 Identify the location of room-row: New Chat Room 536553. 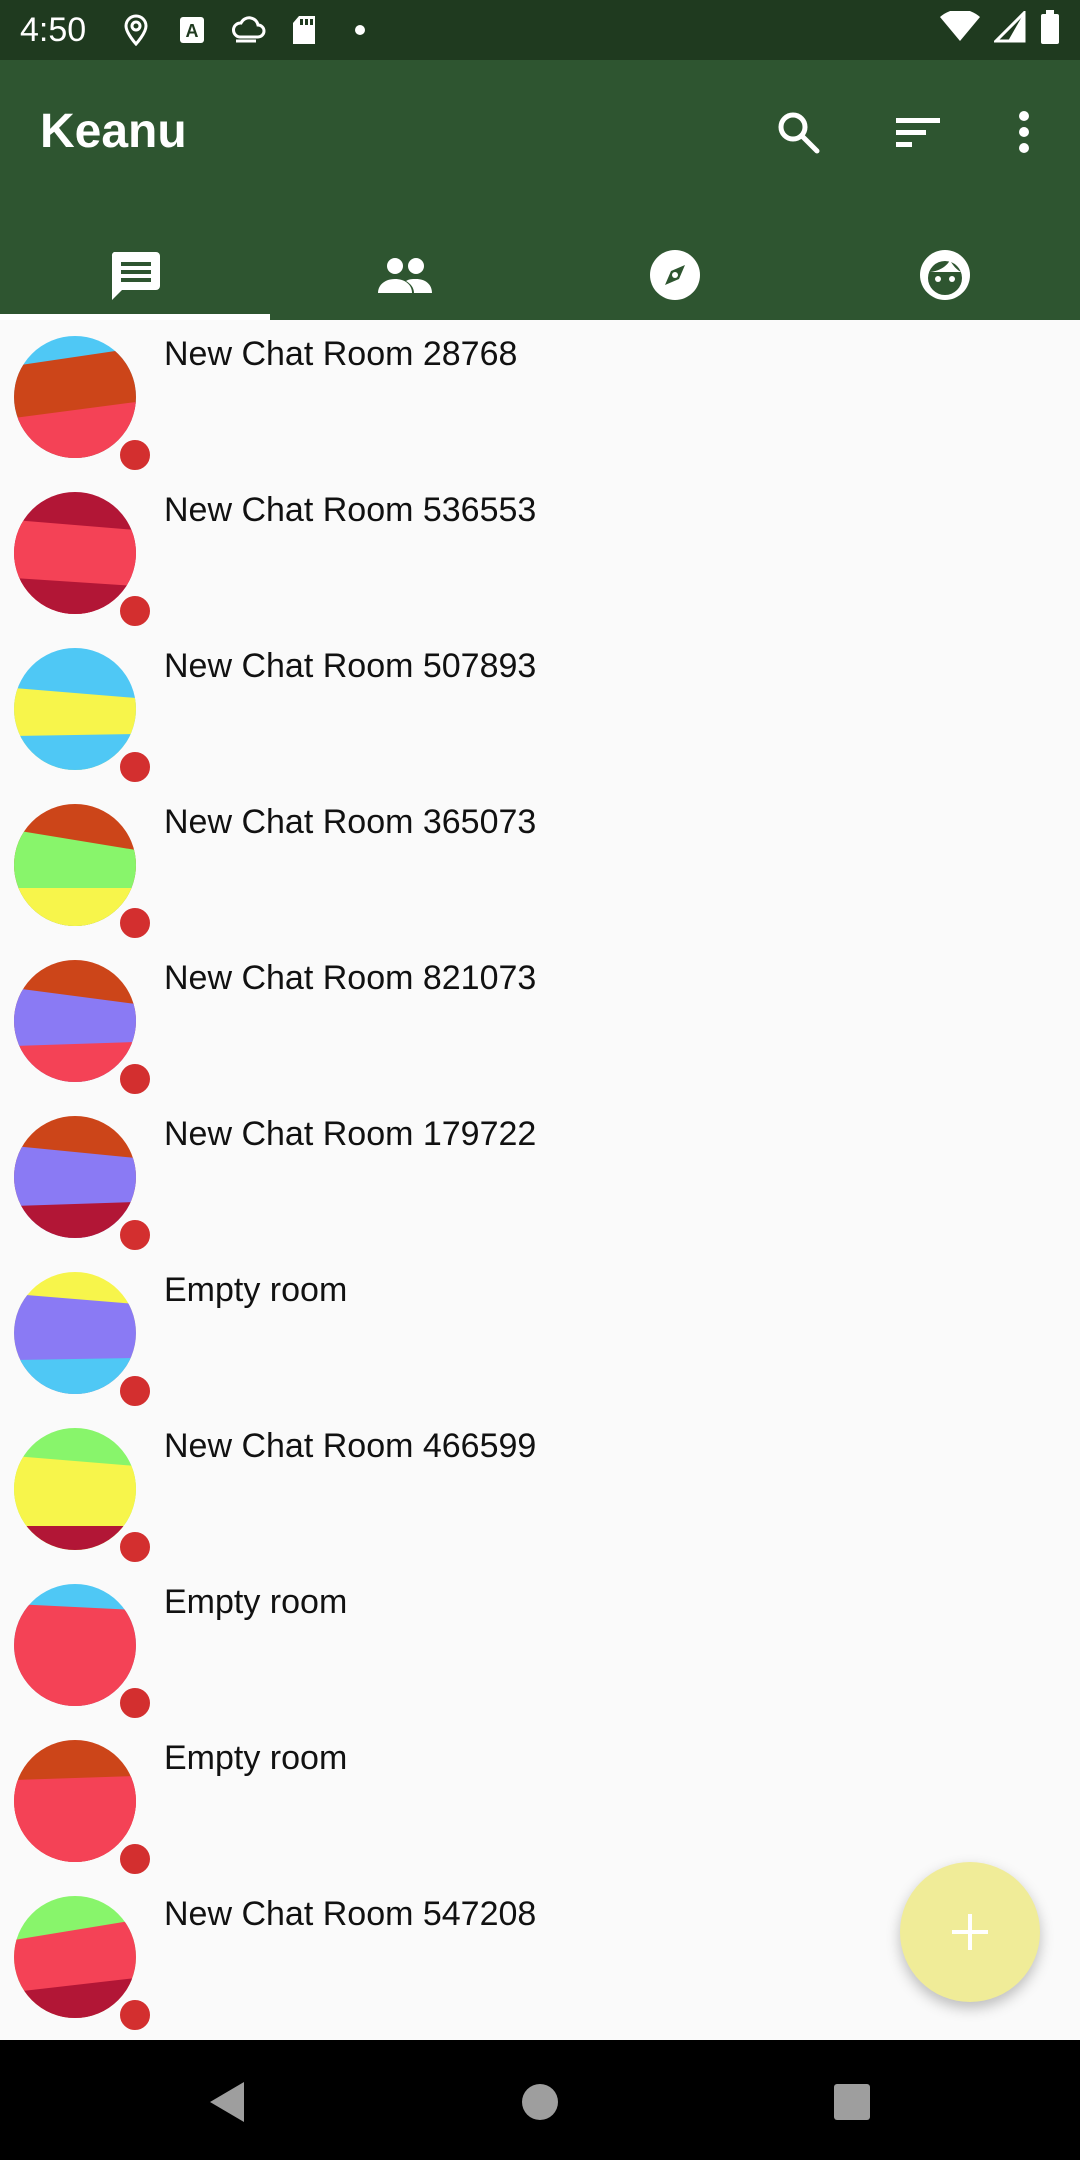
(540, 554).